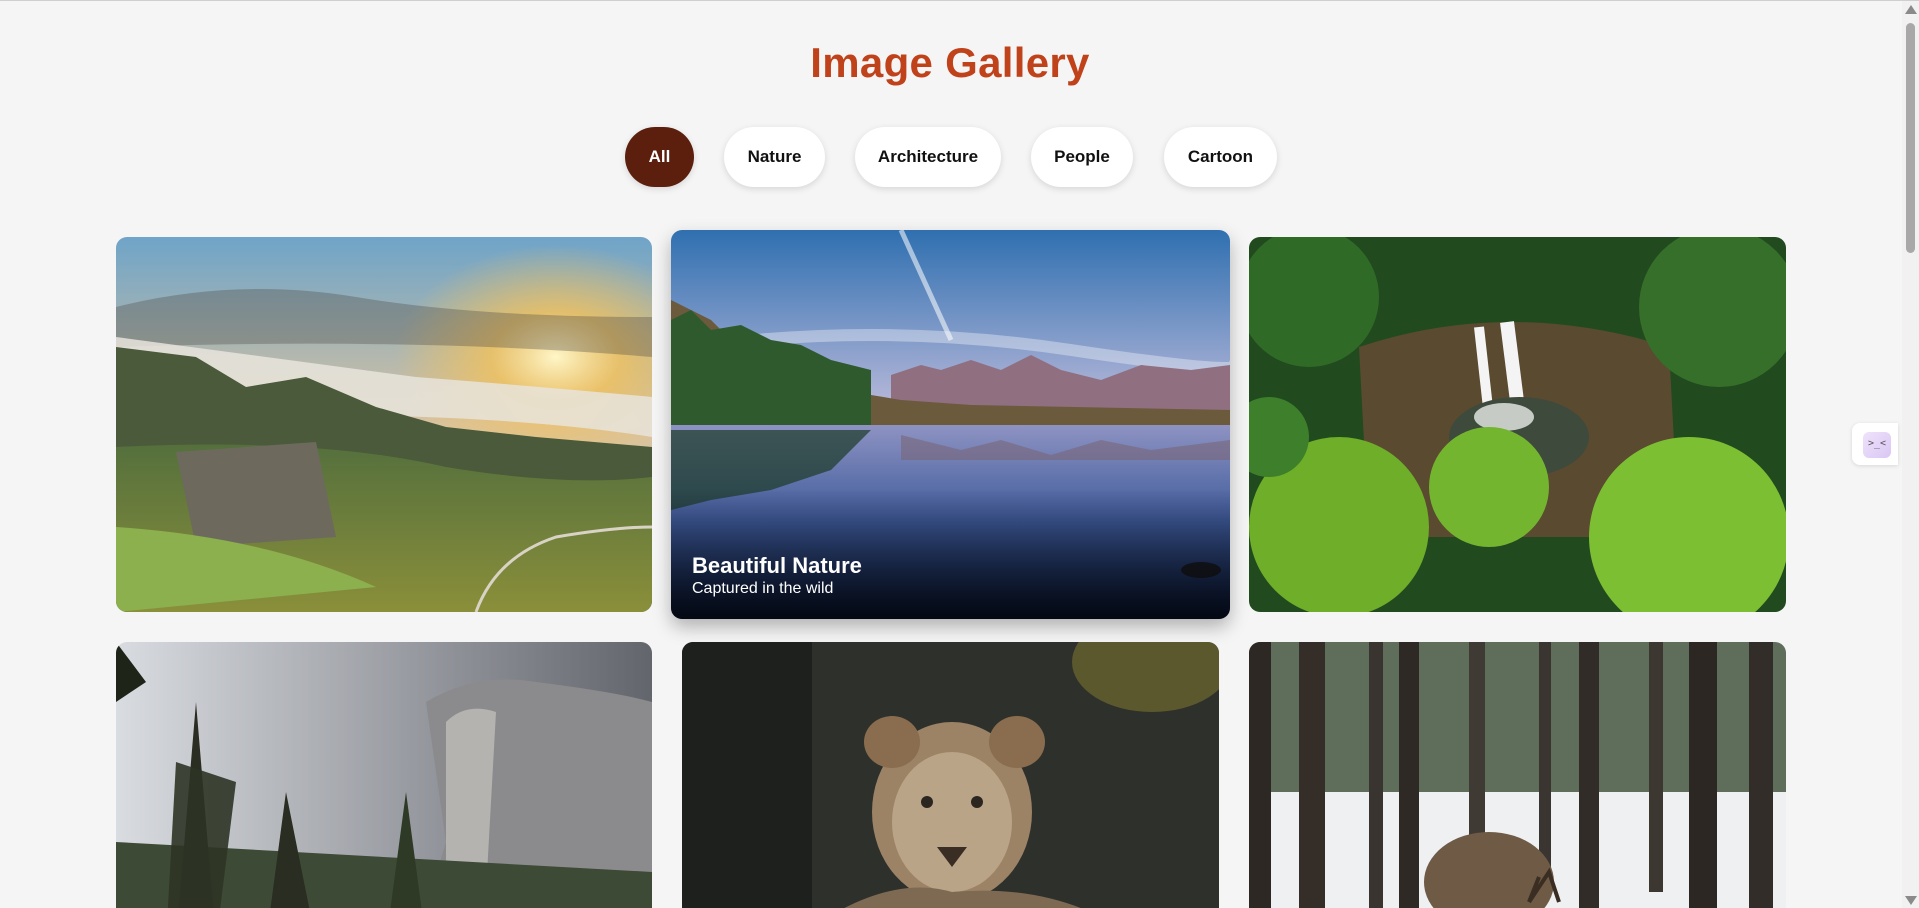 The image size is (1919, 908). Describe the element at coordinates (950, 424) in the screenshot. I see `gallery-item-lake: Beautiful Nature Captured in the wild` at that location.